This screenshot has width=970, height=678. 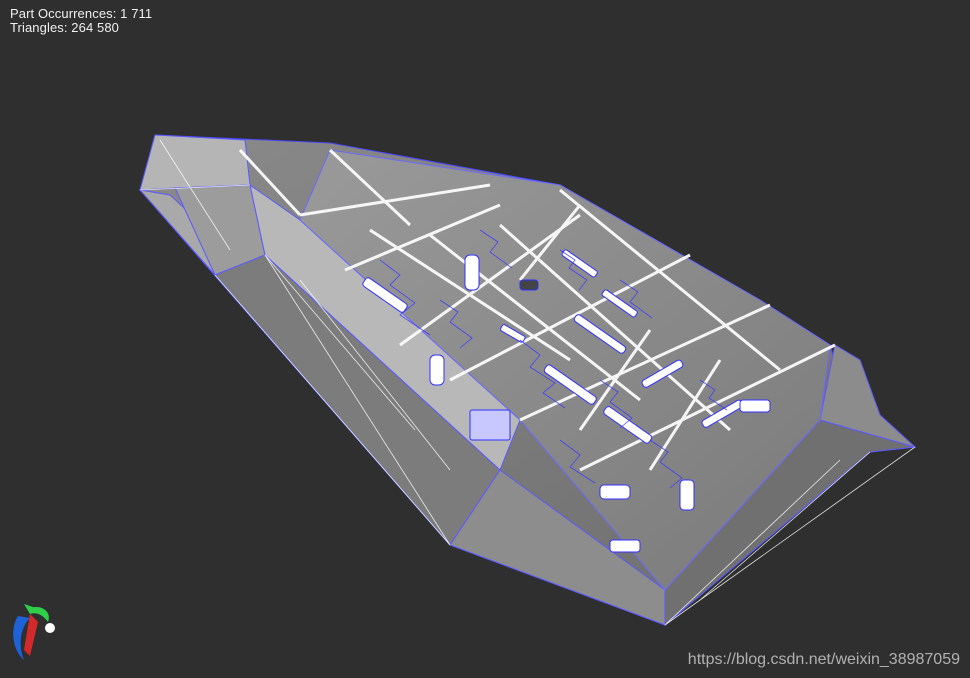 I want to click on watermark-url: https://blog.csdn.net/weixin_38987059, so click(x=823, y=659).